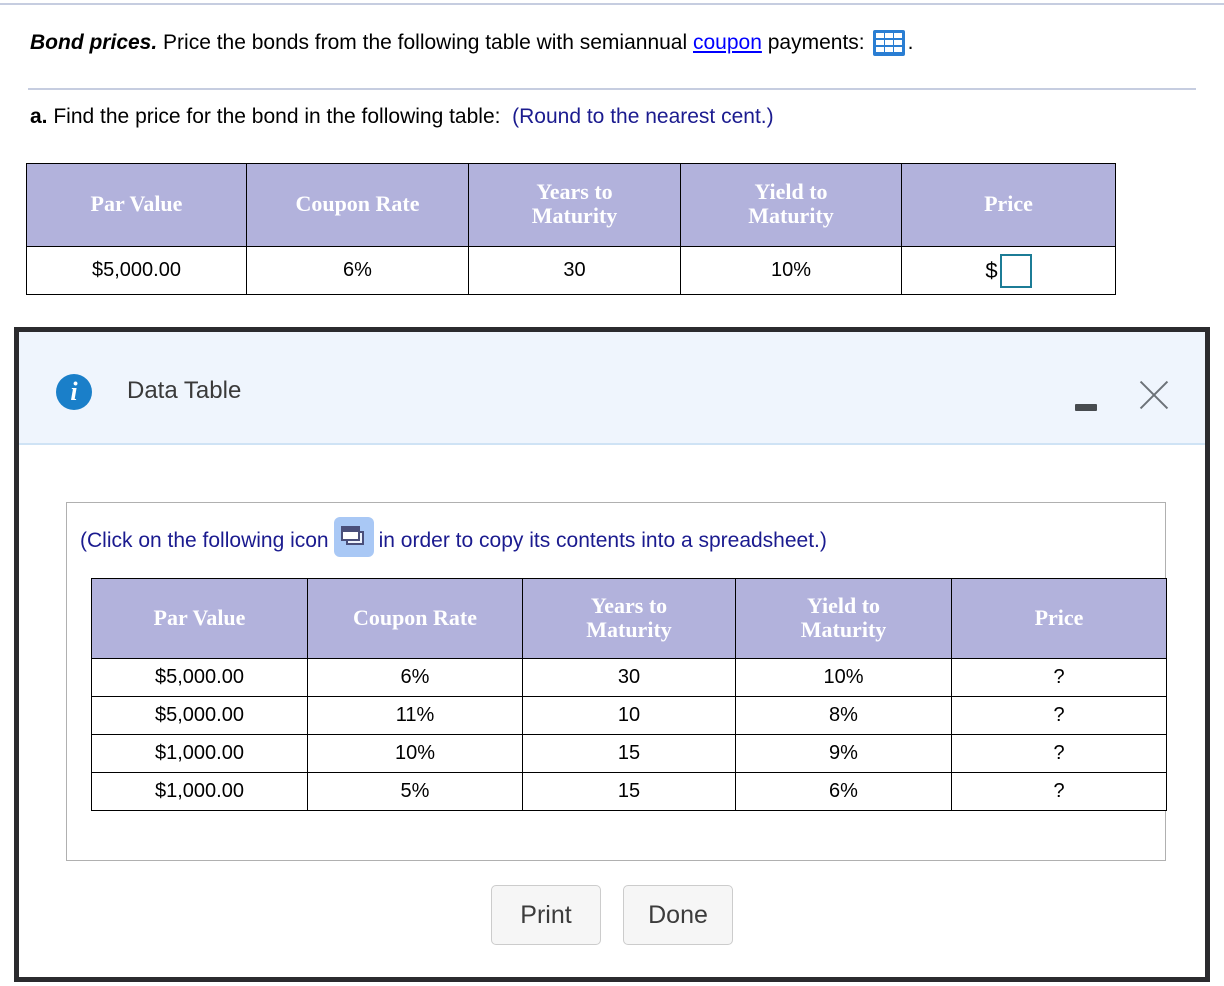 The image size is (1224, 986). What do you see at coordinates (204, 540) in the screenshot?
I see `copy-instruction-text-before: (Click on the following icon` at bounding box center [204, 540].